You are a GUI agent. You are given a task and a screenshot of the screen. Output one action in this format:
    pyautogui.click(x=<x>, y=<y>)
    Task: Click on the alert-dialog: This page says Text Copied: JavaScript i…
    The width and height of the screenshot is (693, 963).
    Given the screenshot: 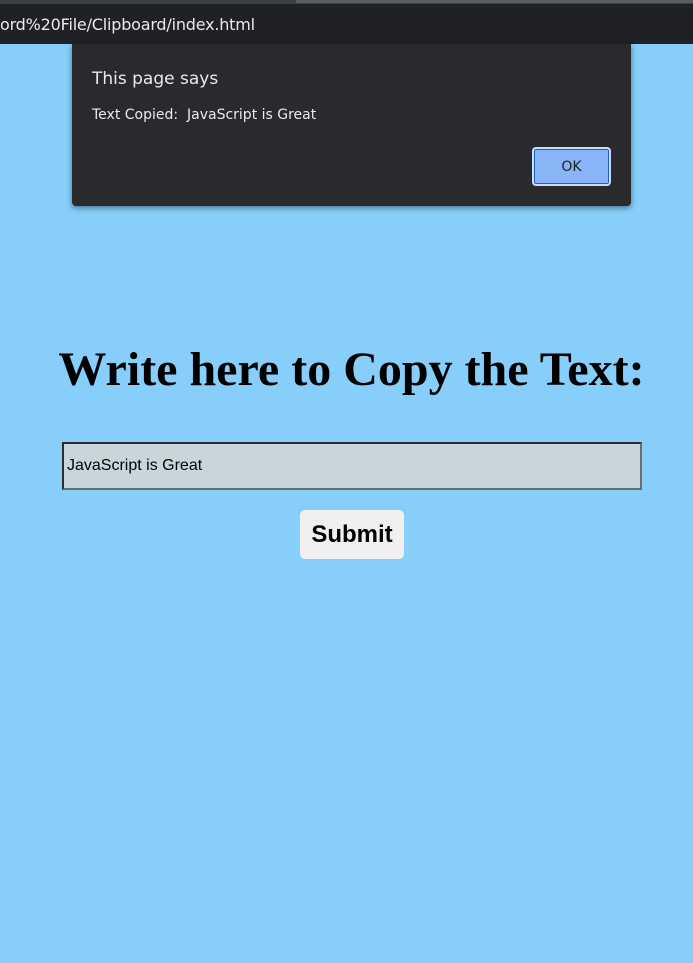 What is the action you would take?
    pyautogui.click(x=351, y=125)
    